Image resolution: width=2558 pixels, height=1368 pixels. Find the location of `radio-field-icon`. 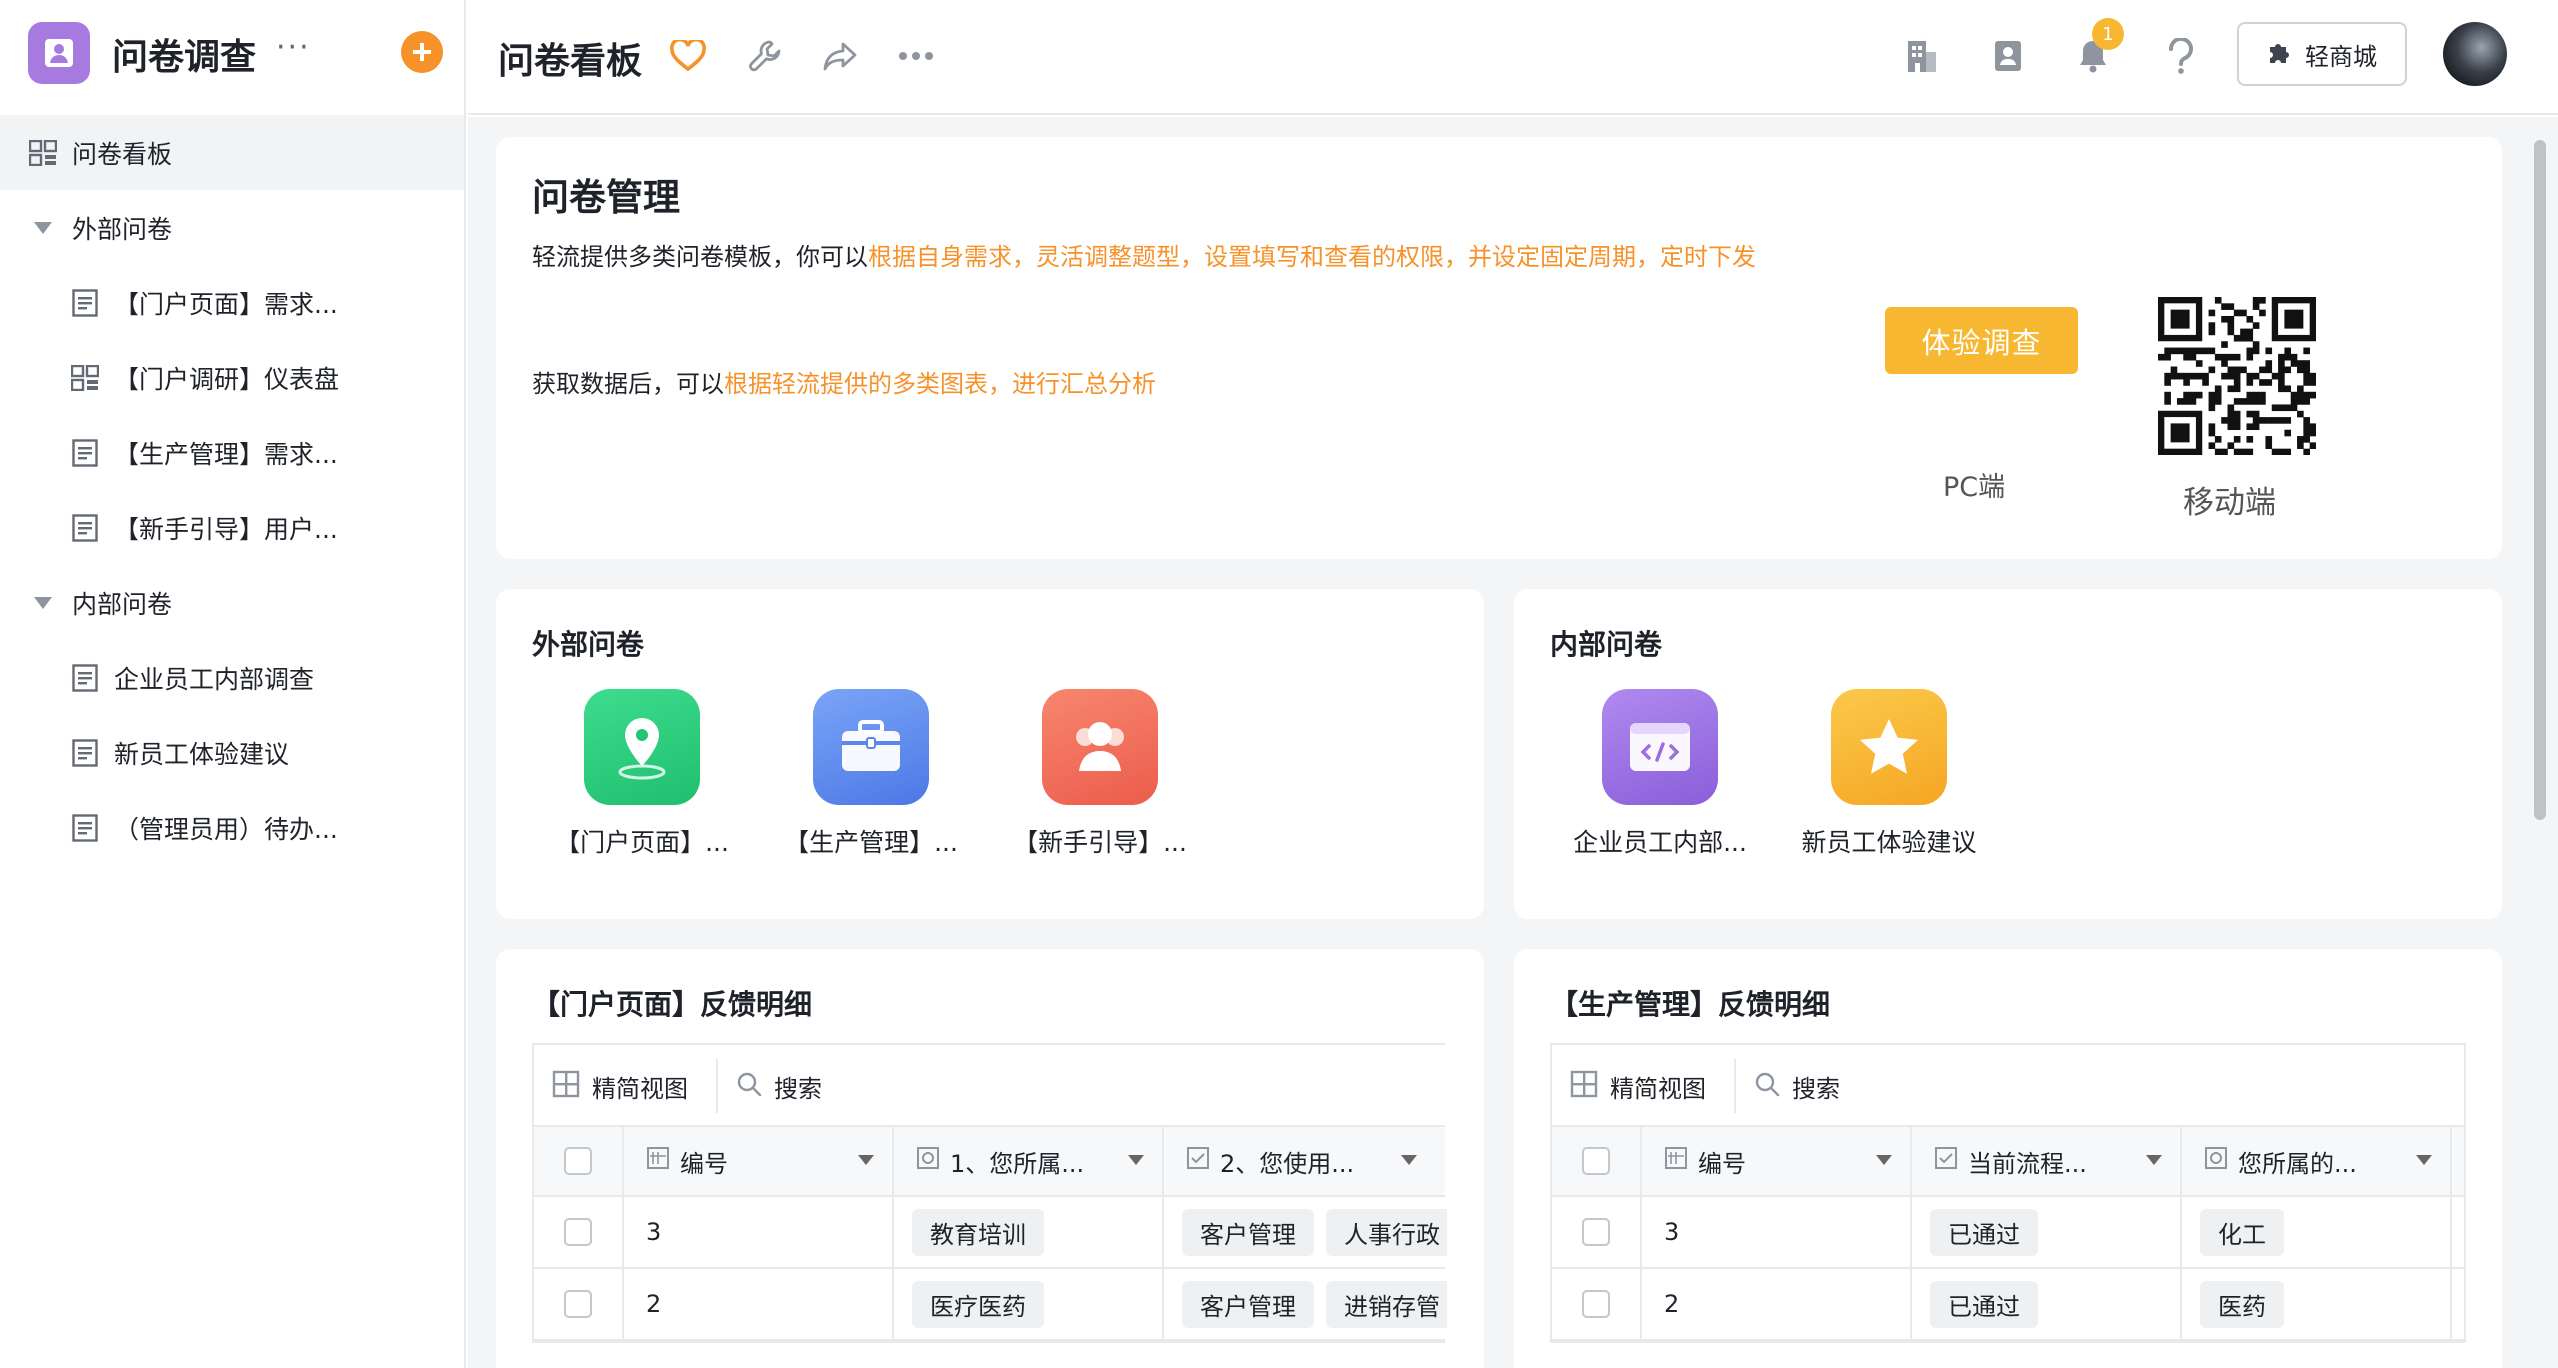

radio-field-icon is located at coordinates (2216, 1161).